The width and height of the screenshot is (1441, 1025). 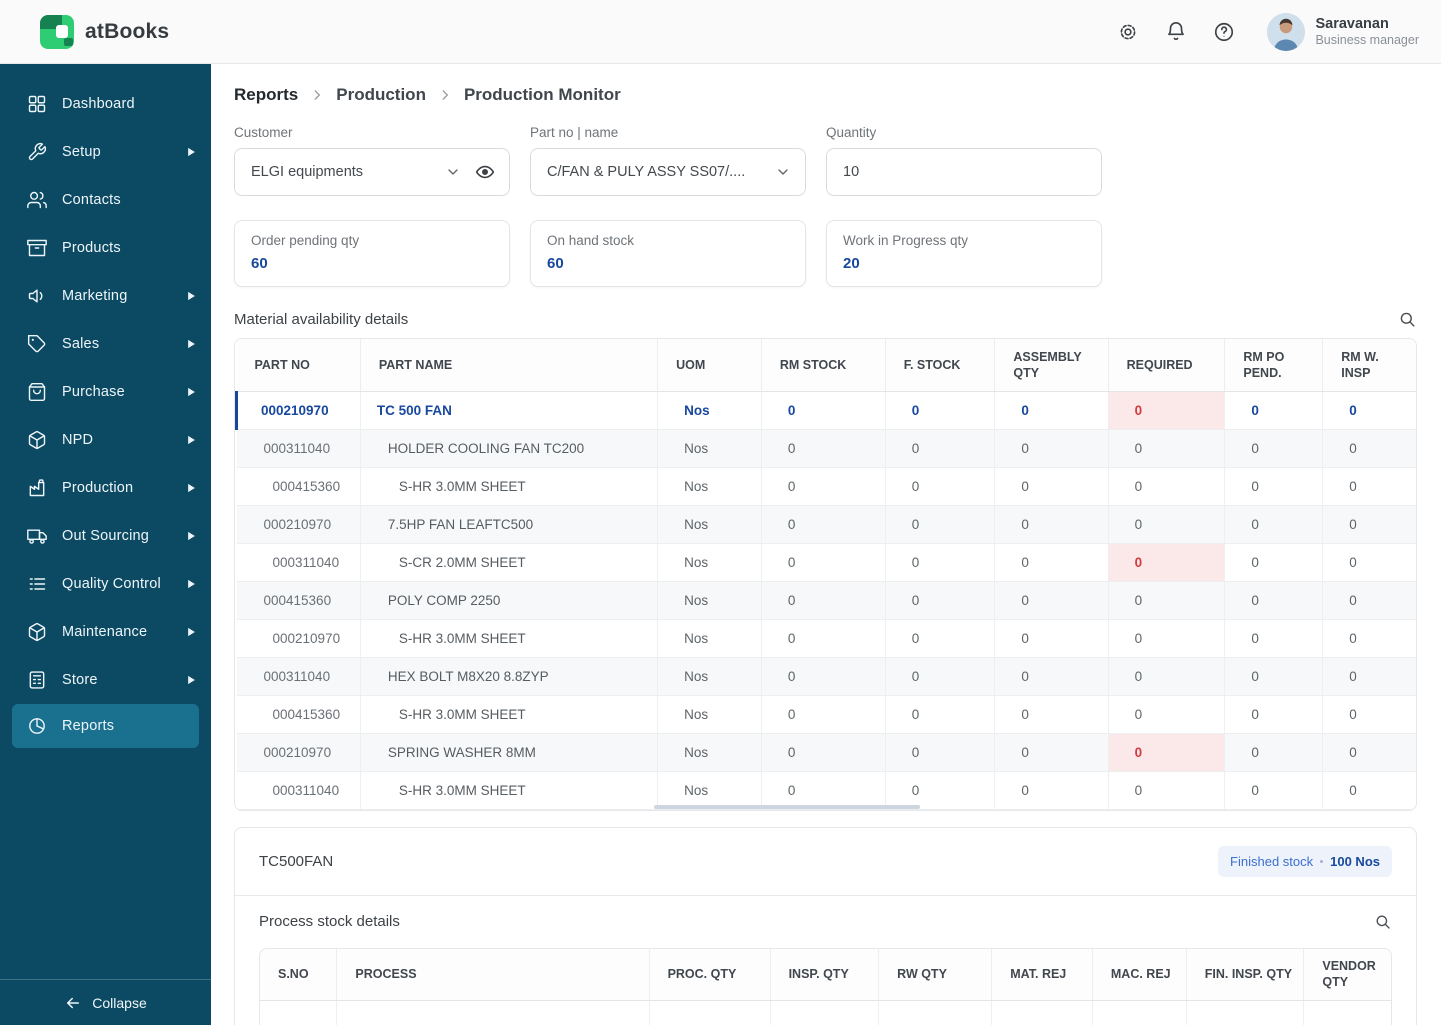 What do you see at coordinates (105, 440) in the screenshot?
I see `sidebar-item-npd: NPD` at bounding box center [105, 440].